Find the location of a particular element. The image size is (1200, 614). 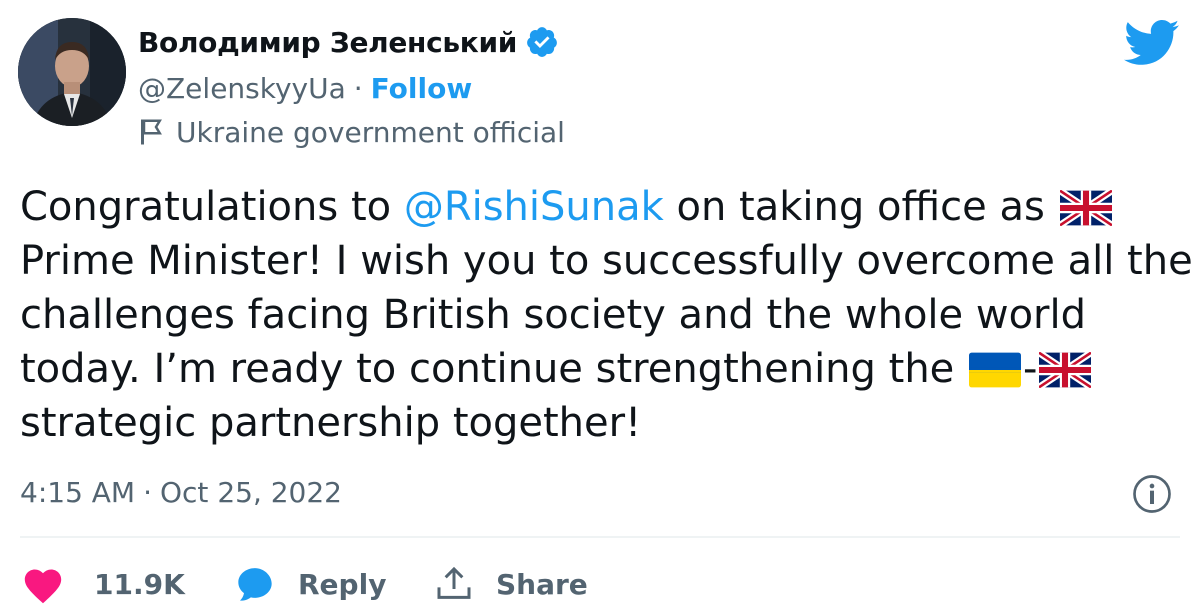

share-label: Share is located at coordinates (542, 584).